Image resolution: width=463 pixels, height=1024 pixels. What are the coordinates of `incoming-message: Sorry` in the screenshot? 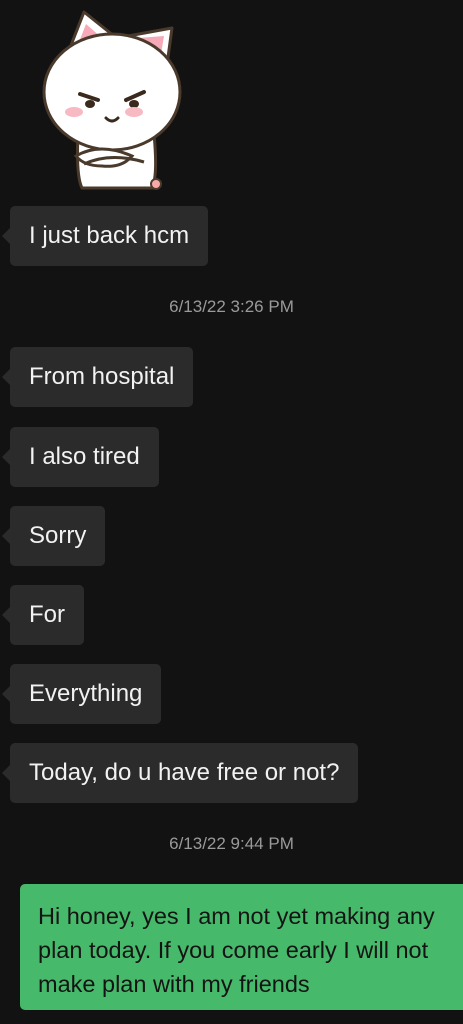 It's located at (53, 536).